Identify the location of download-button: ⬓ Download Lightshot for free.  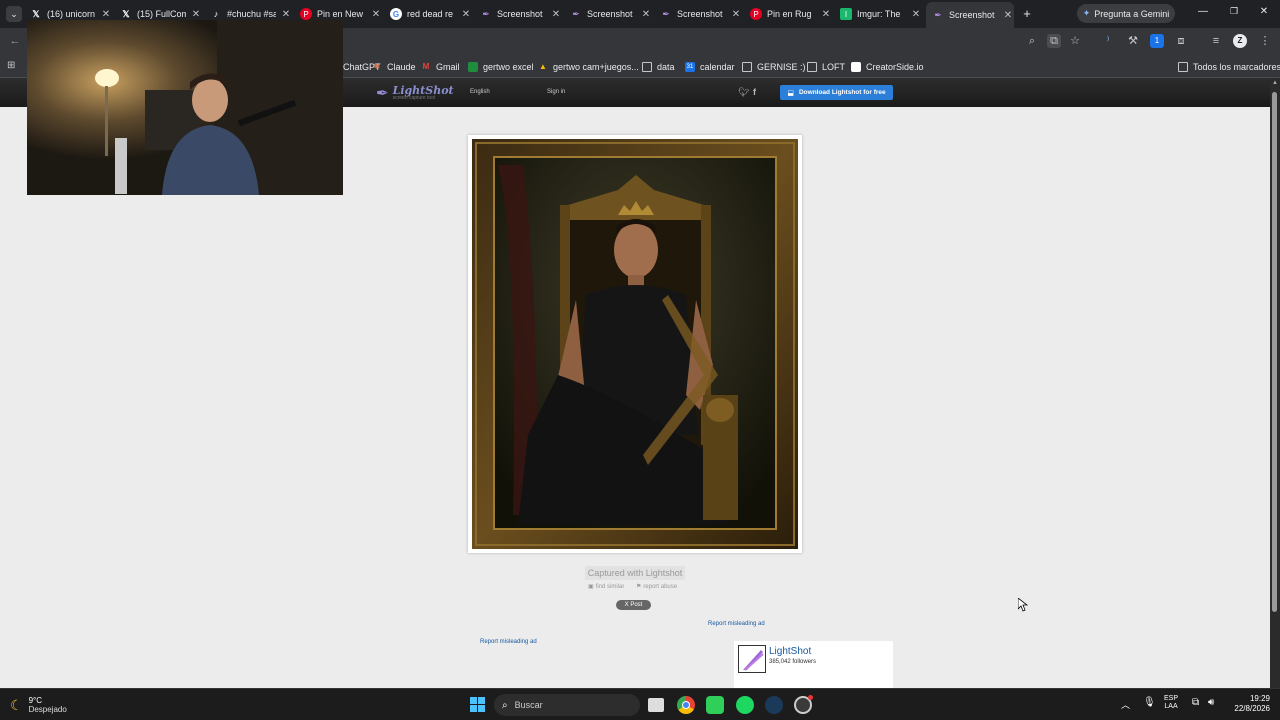
(836, 92).